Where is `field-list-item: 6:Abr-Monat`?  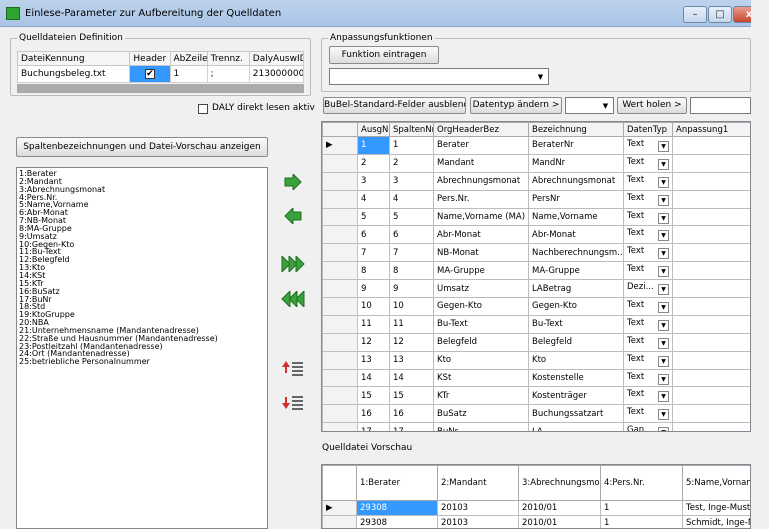 field-list-item: 6:Abr-Monat is located at coordinates (142, 213).